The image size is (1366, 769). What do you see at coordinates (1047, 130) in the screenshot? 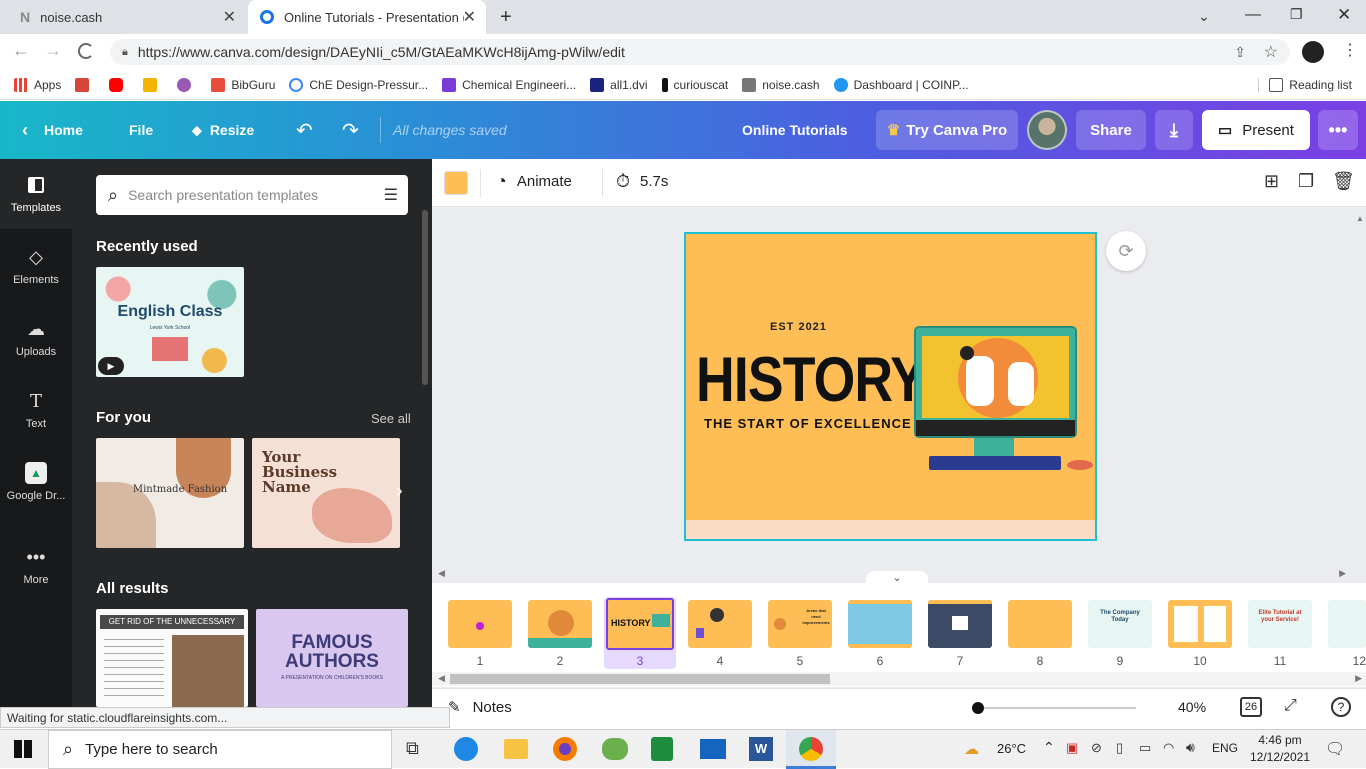
I see `user-avatar` at bounding box center [1047, 130].